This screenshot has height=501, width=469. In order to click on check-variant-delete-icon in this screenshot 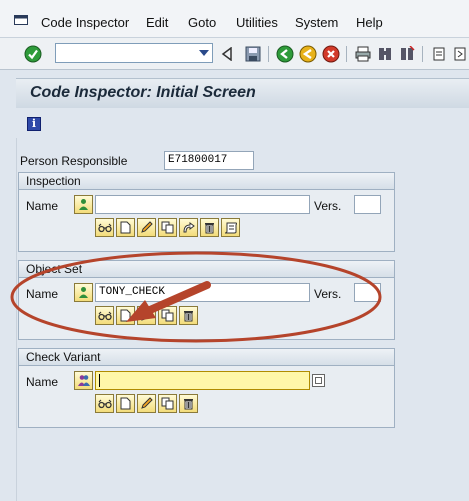, I will do `click(188, 403)`.